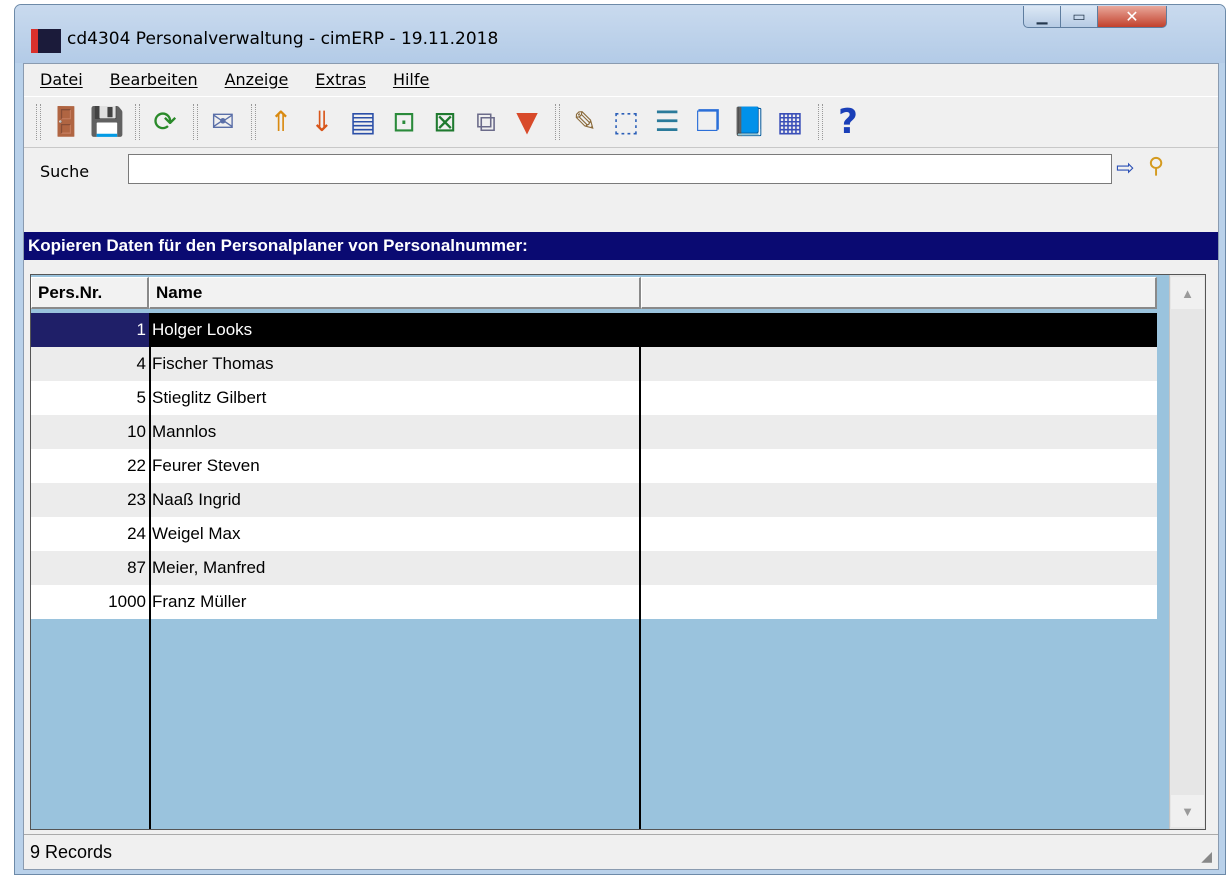 The image size is (1232, 881). Describe the element at coordinates (202, 329) in the screenshot. I see `cell-name: Holger Looks` at that location.